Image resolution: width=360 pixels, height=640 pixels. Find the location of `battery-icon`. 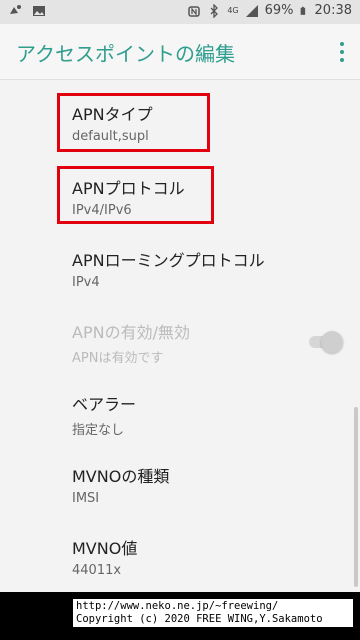

battery-icon is located at coordinates (302, 10).